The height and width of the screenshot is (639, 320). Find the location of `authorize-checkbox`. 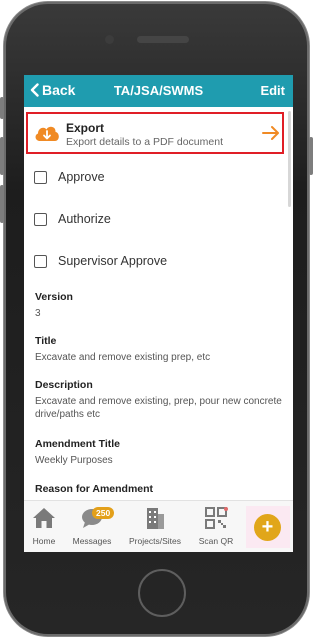

authorize-checkbox is located at coordinates (40, 219).